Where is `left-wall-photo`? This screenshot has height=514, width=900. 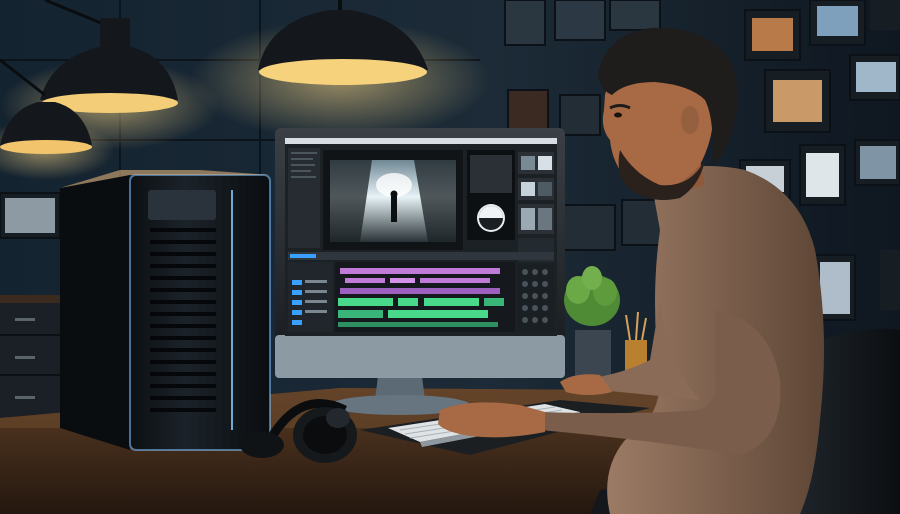 left-wall-photo is located at coordinates (30, 215).